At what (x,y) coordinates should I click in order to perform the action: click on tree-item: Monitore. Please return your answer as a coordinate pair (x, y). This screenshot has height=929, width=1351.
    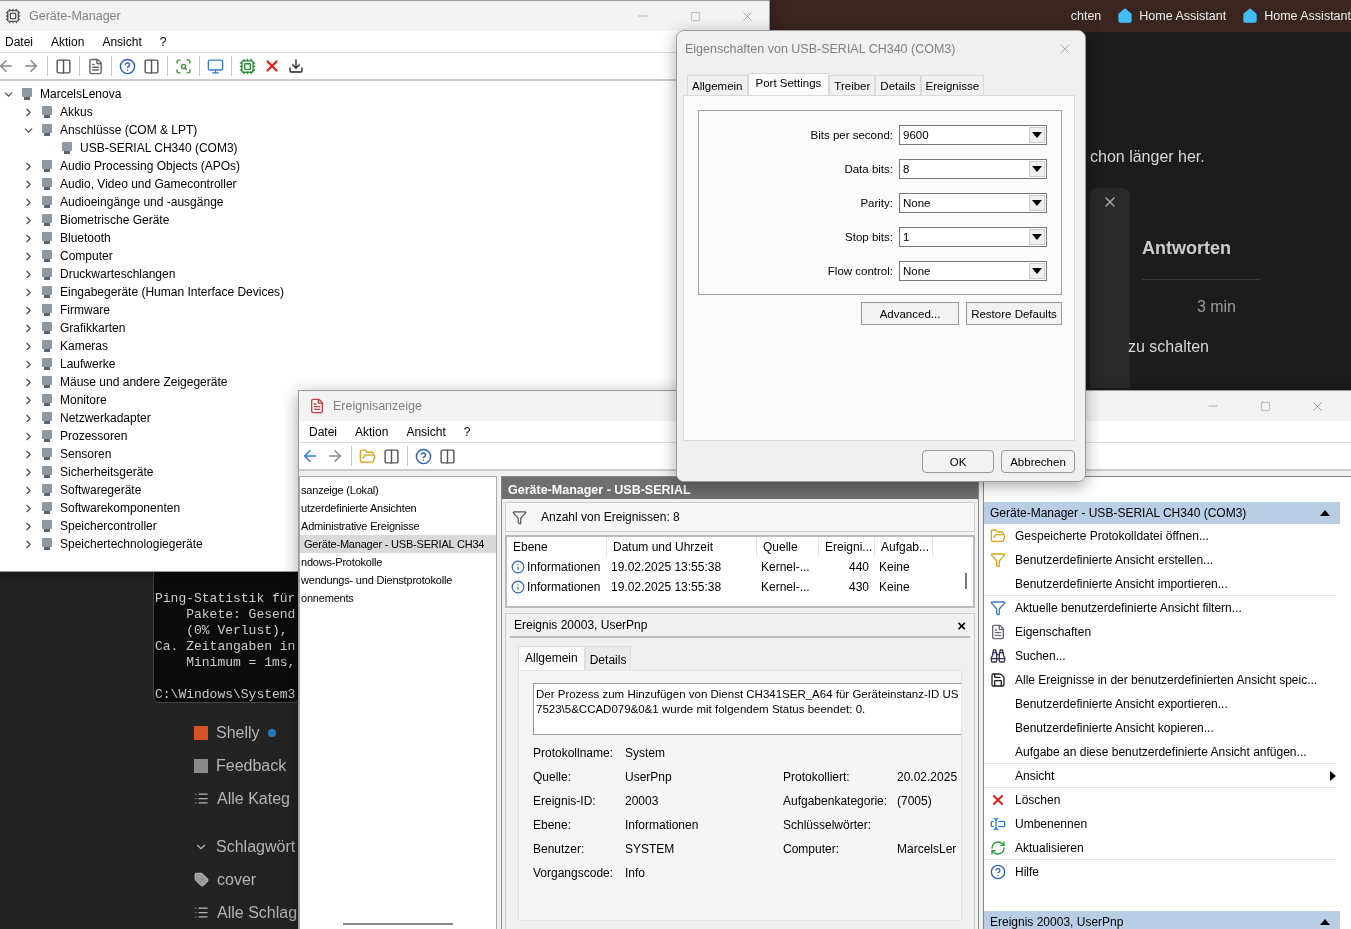
    Looking at the image, I should click on (83, 400).